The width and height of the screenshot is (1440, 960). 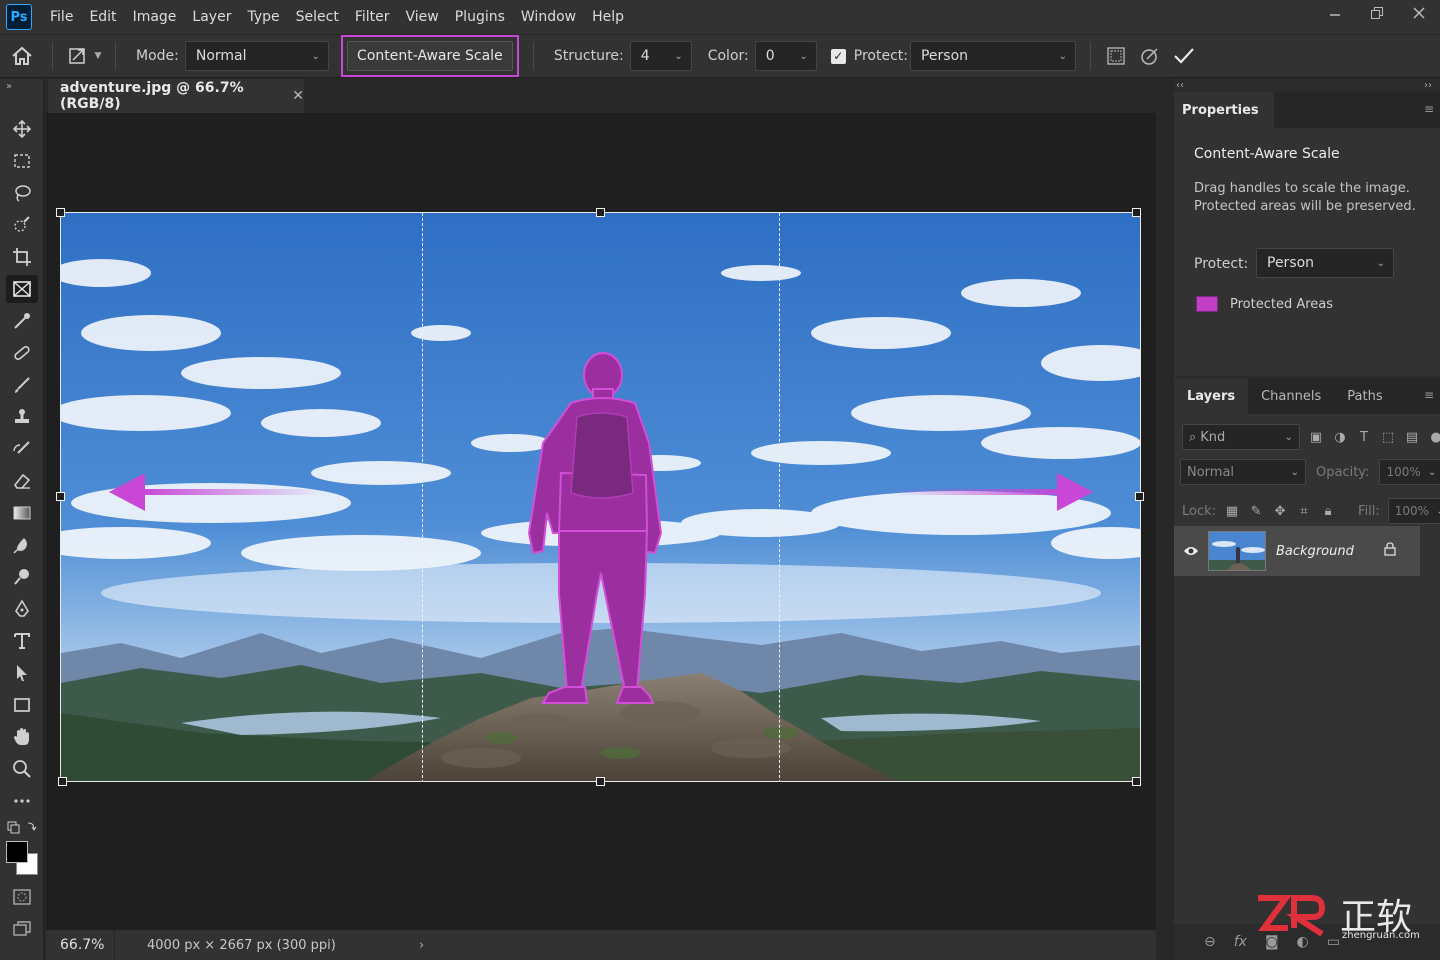 What do you see at coordinates (22, 827) in the screenshot?
I see `swap-colors-icon` at bounding box center [22, 827].